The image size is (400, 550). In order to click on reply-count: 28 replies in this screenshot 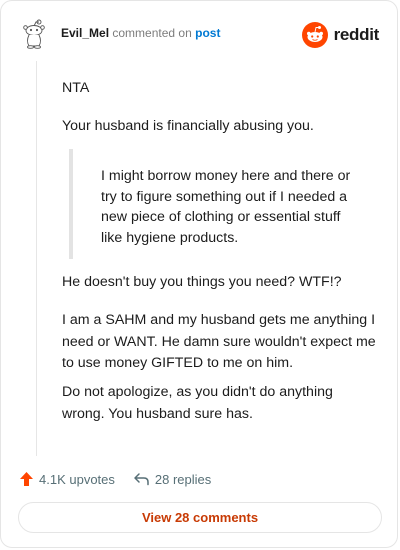, I will do `click(183, 479)`.